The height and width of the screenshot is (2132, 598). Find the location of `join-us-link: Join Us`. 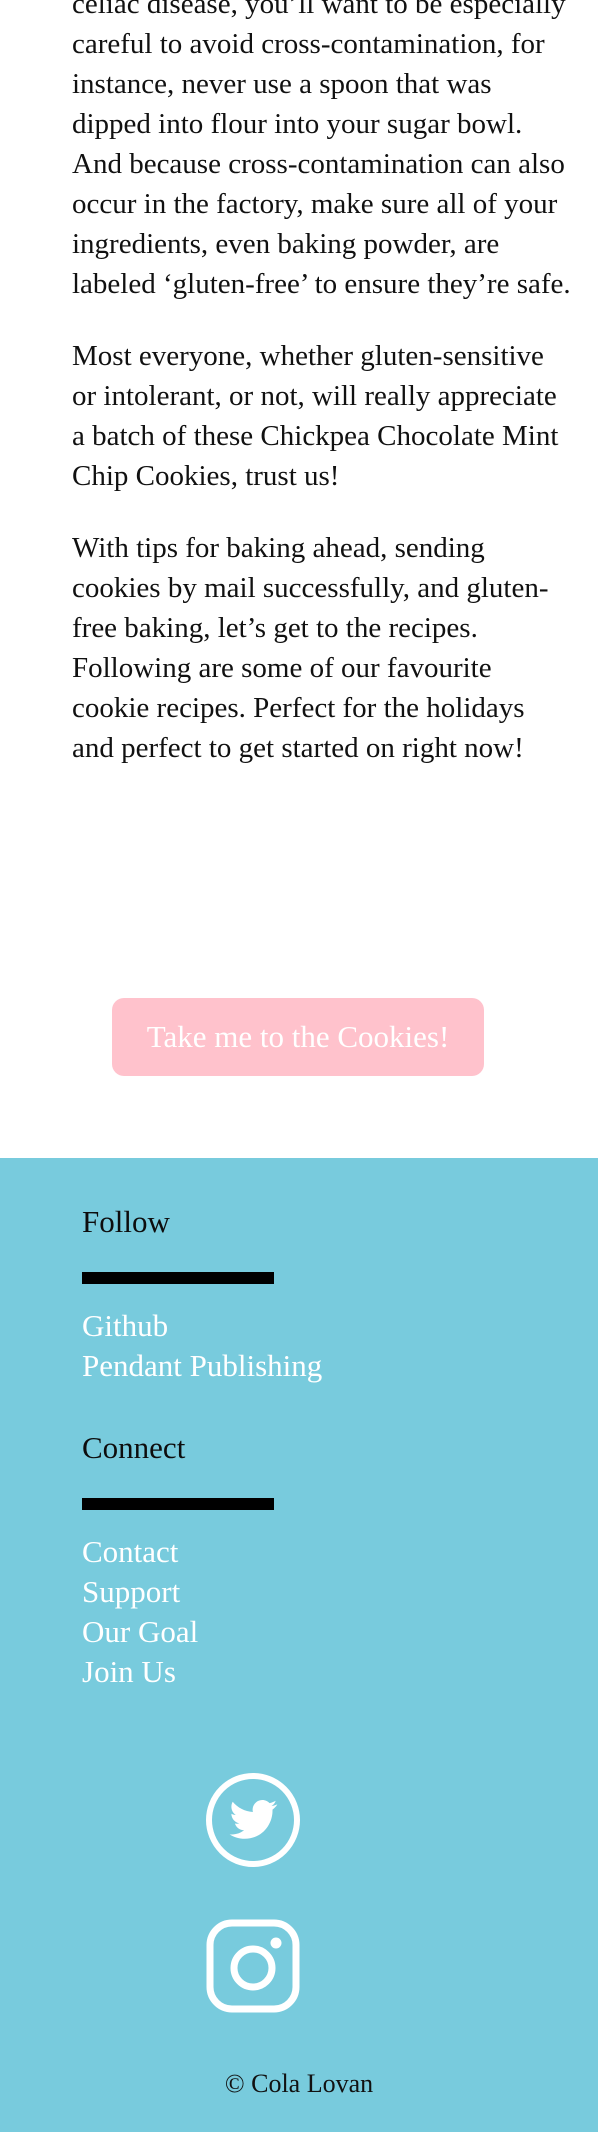

join-us-link: Join Us is located at coordinates (129, 1671).